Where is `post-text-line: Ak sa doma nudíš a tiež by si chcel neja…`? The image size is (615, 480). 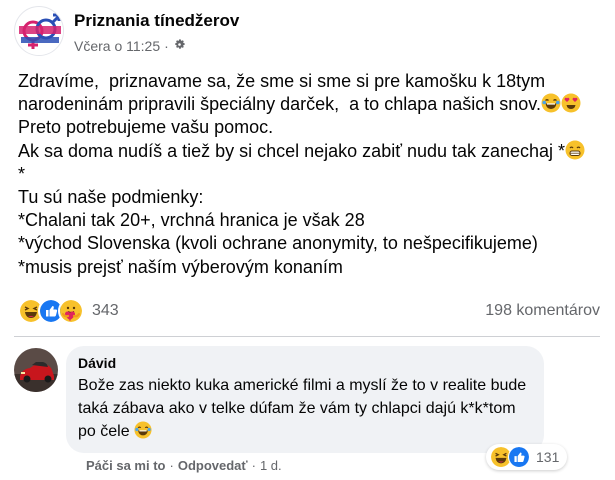 post-text-line: Ak sa doma nudíš a tiež by si chcel neja… is located at coordinates (313, 151).